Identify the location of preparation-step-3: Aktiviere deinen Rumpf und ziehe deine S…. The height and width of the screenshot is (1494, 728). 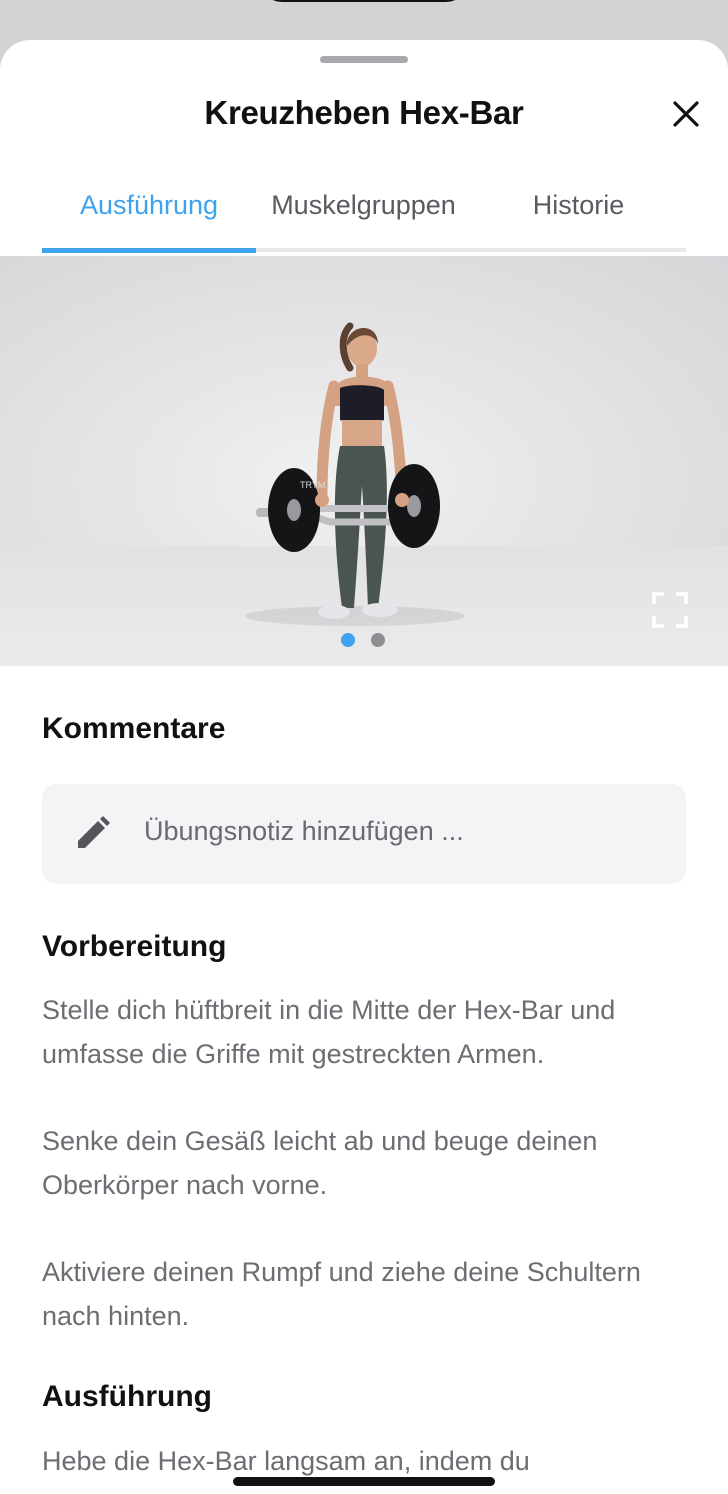
(341, 1294).